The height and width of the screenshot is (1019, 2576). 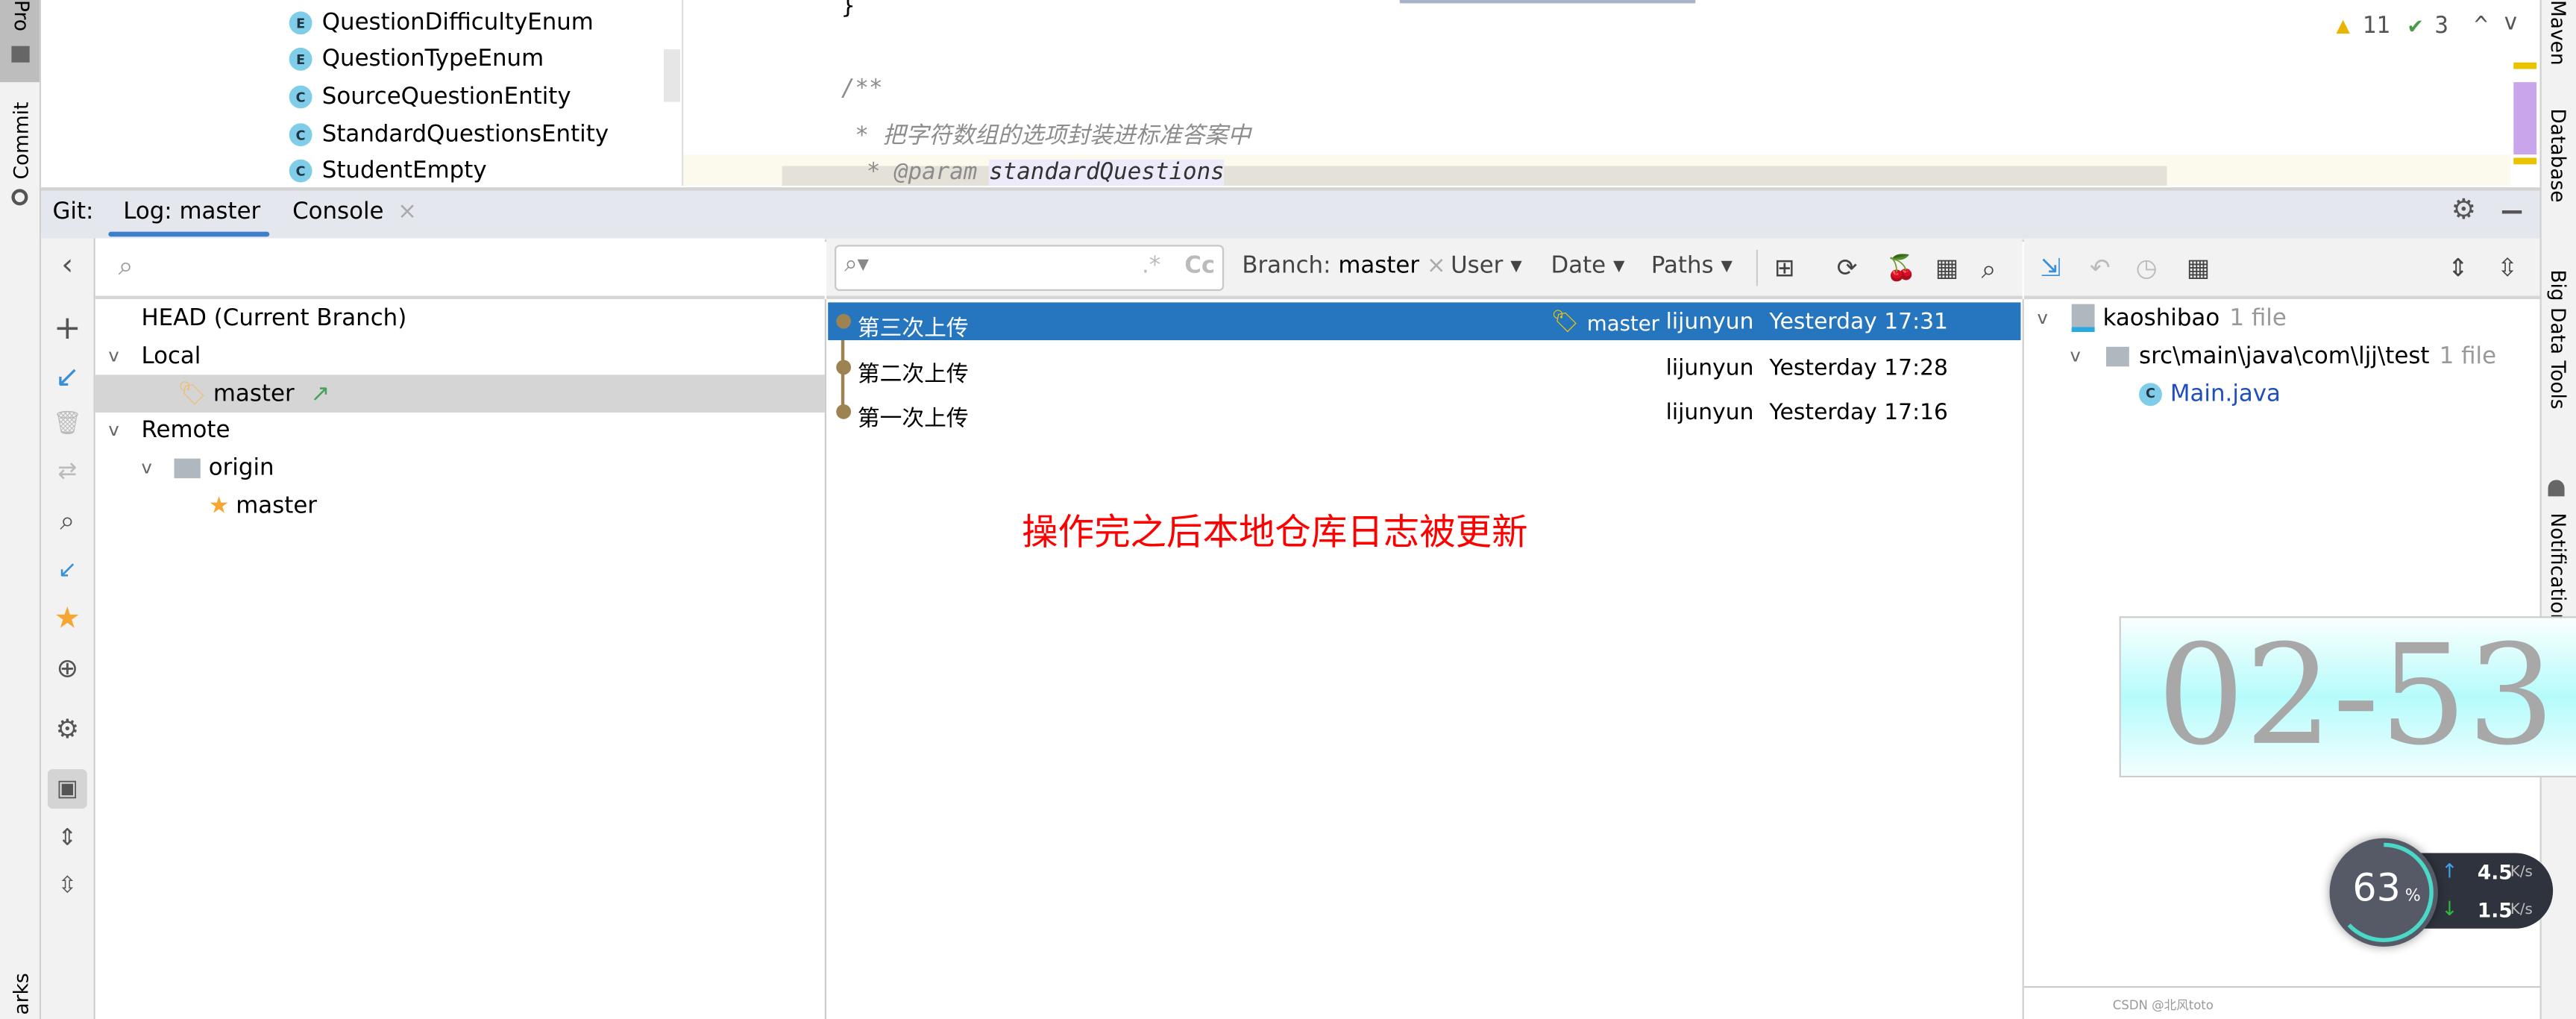 I want to click on compare-icon: ⇄, so click(x=67, y=472).